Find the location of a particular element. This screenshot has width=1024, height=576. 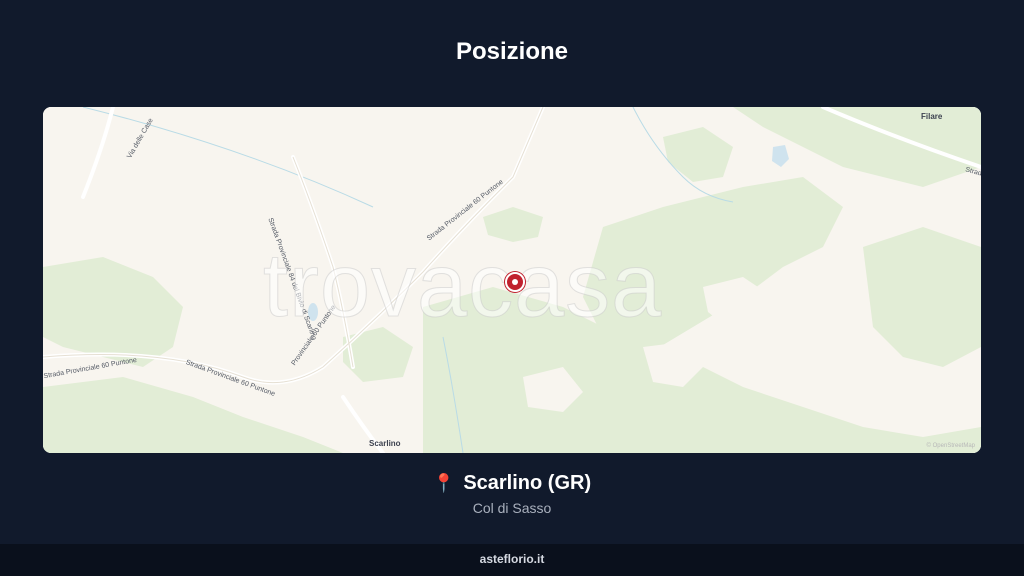

location-row: 📍 Scarlino (GR) is located at coordinates (512, 483).